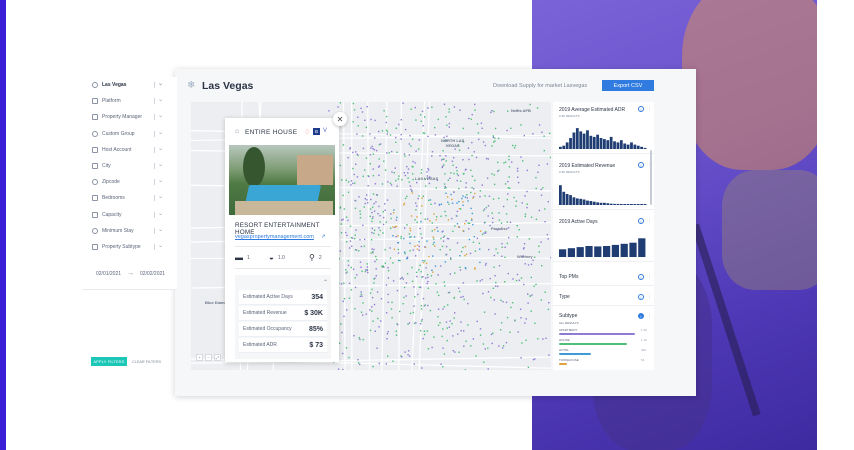 The image size is (854, 450). What do you see at coordinates (95, 198) in the screenshot?
I see `bed-icon` at bounding box center [95, 198].